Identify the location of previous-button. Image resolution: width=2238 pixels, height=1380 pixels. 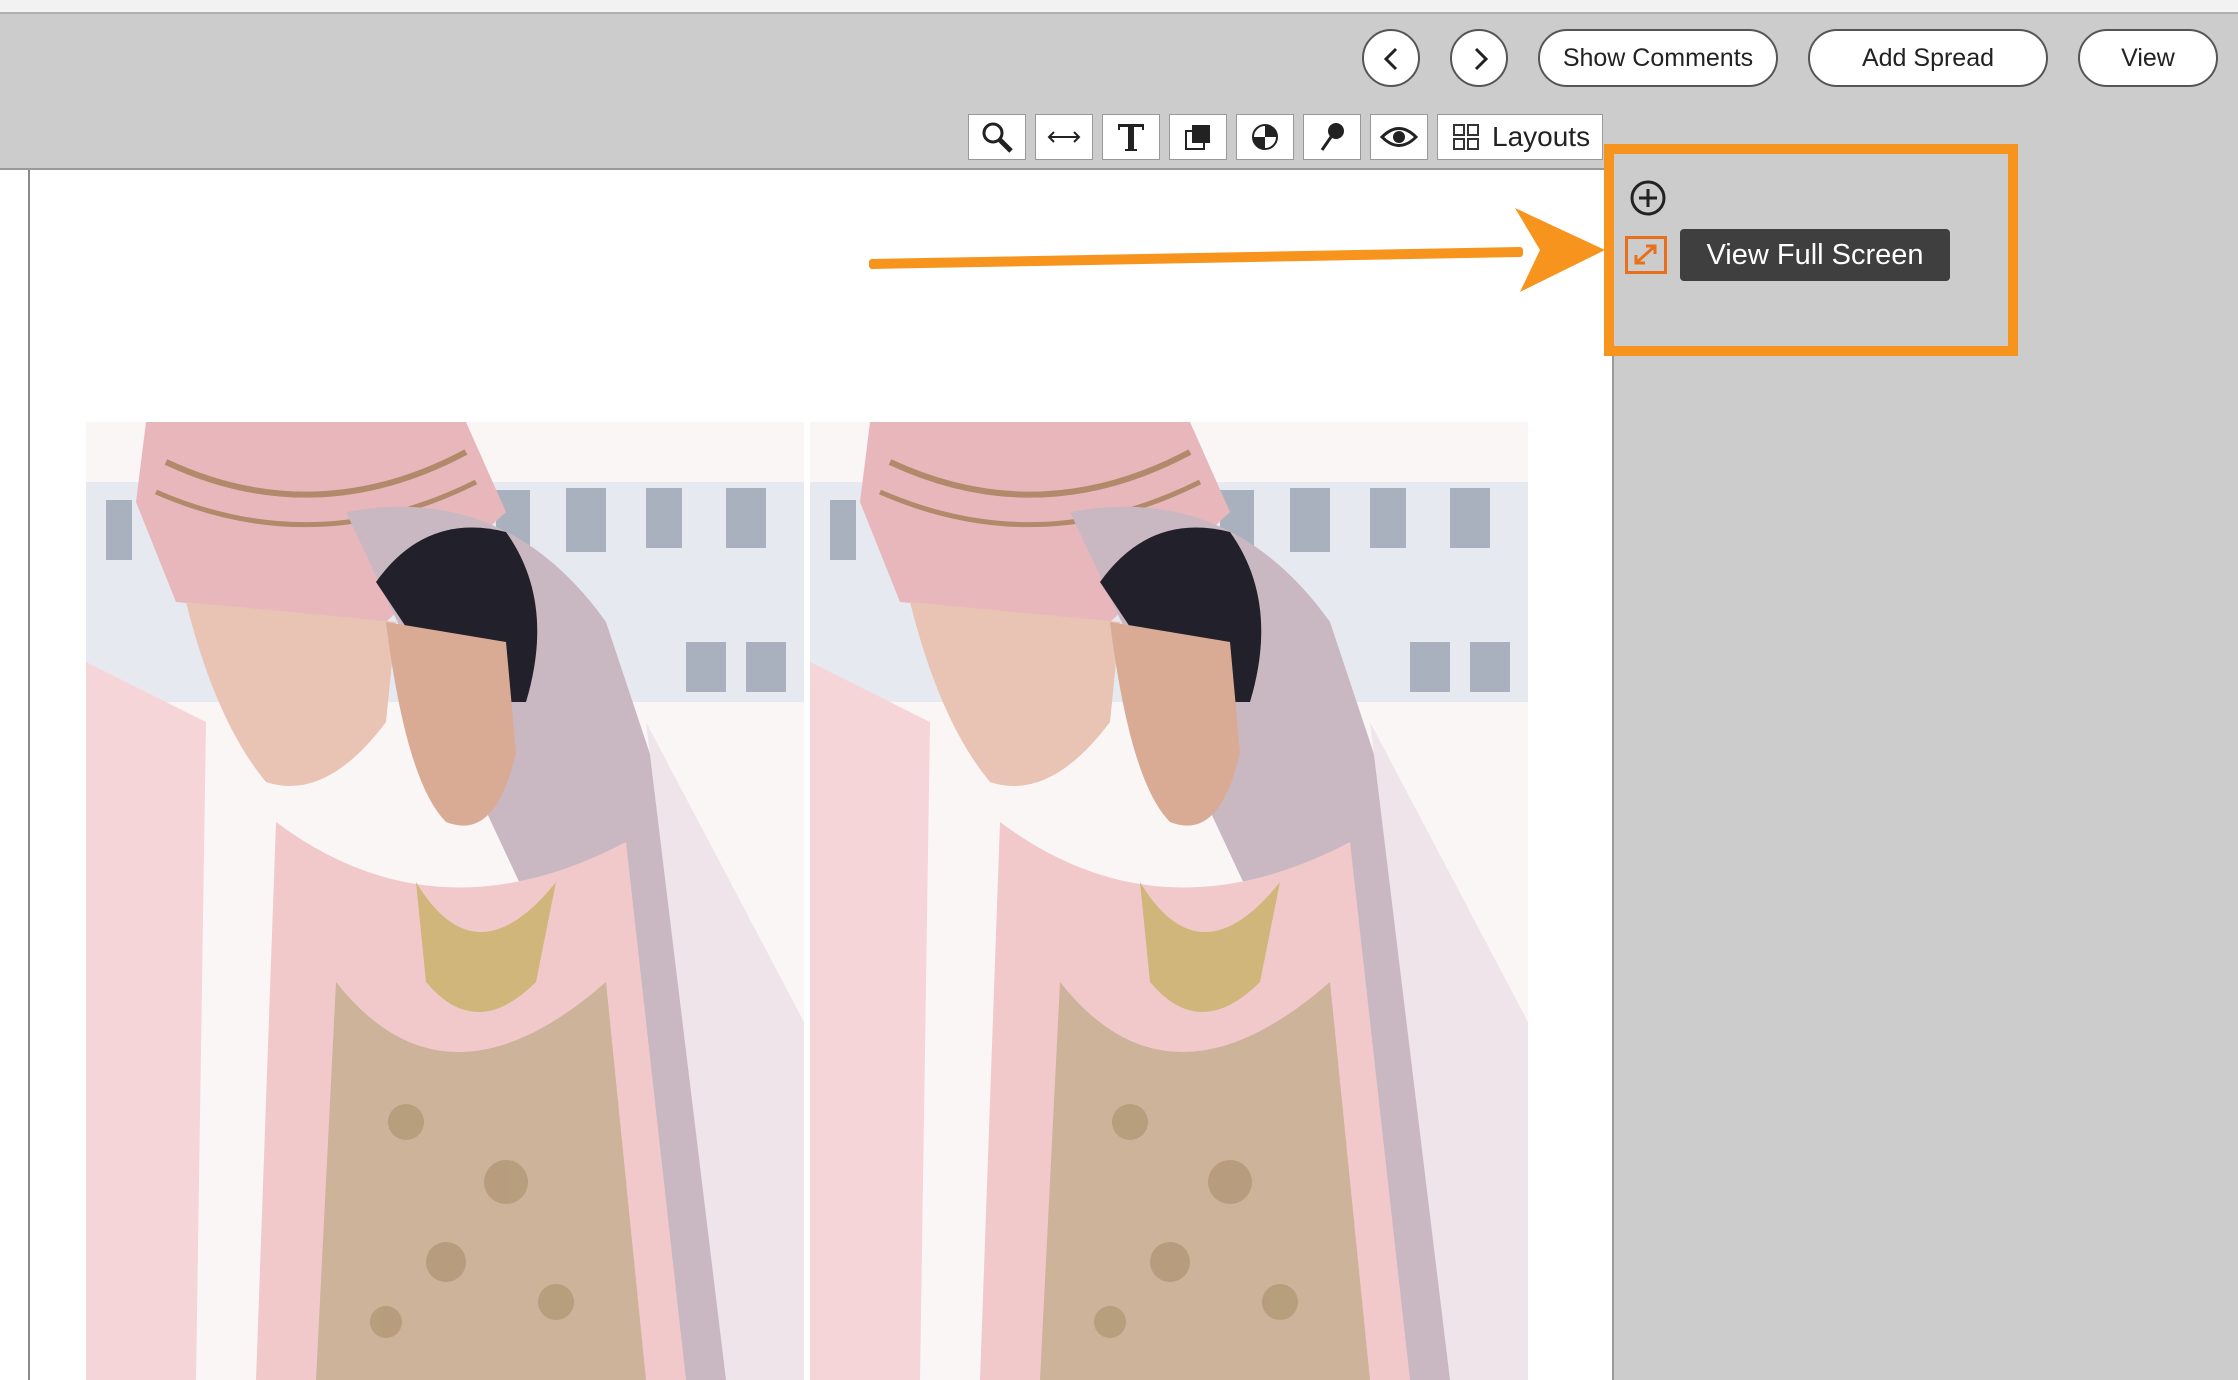
(1391, 58).